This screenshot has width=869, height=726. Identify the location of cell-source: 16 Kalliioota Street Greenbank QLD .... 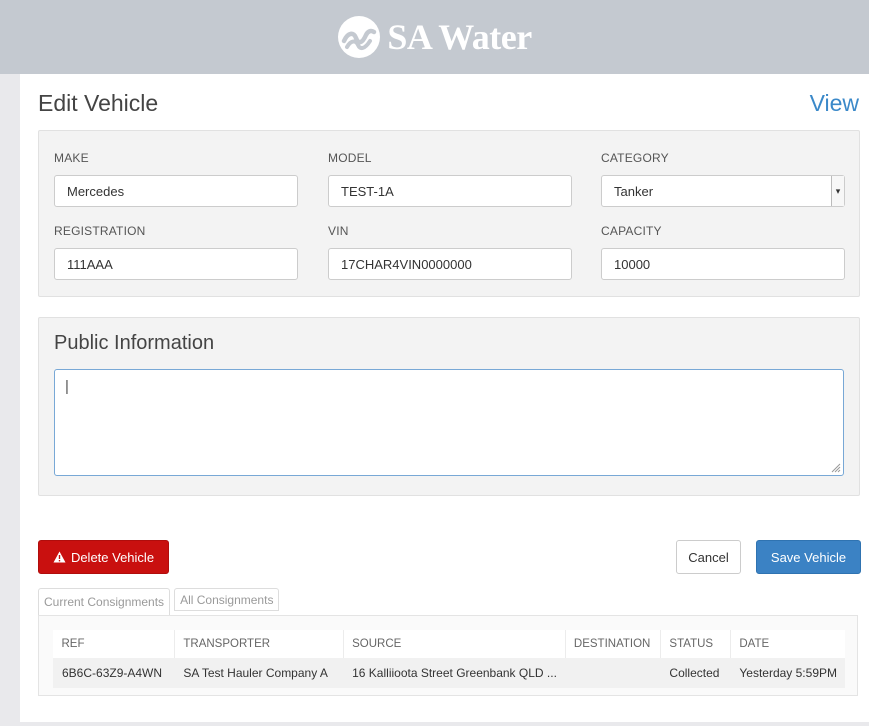
(454, 673).